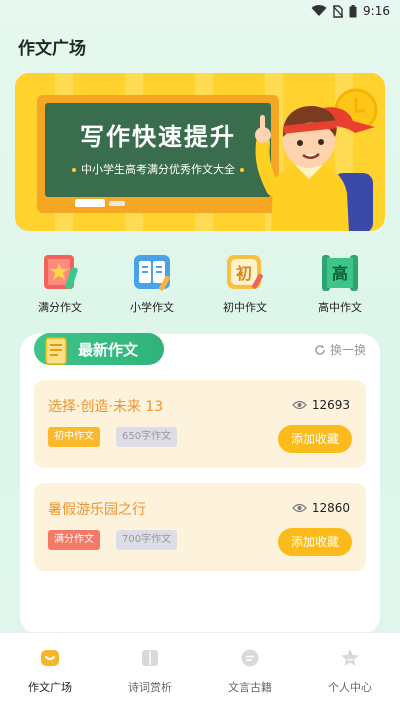 The height and width of the screenshot is (712, 400). I want to click on view-count: 12693, so click(320, 405).